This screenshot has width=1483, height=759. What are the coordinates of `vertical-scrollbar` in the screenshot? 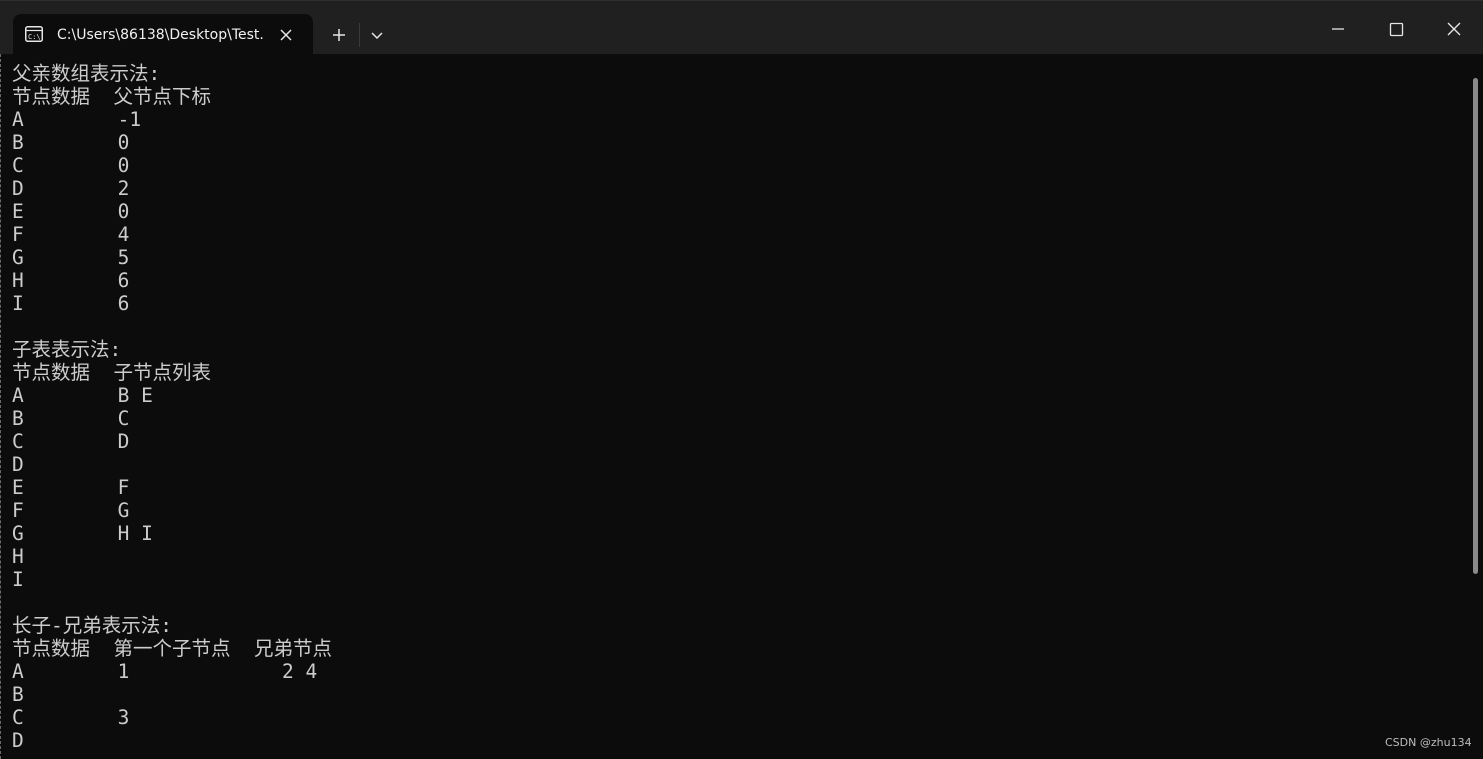 It's located at (1475, 326).